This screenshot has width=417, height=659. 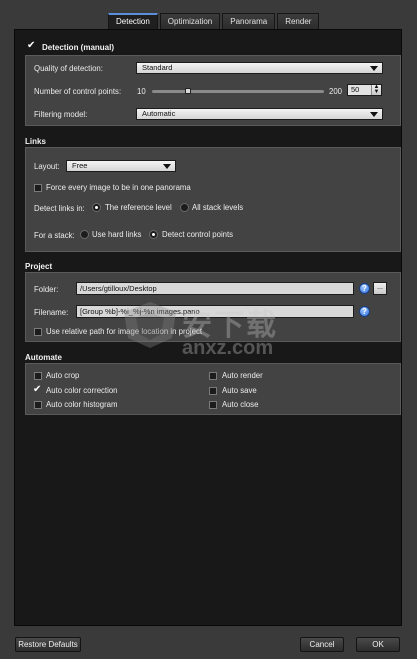 What do you see at coordinates (184, 207) in the screenshot?
I see `all-stack-levels-radio` at bounding box center [184, 207].